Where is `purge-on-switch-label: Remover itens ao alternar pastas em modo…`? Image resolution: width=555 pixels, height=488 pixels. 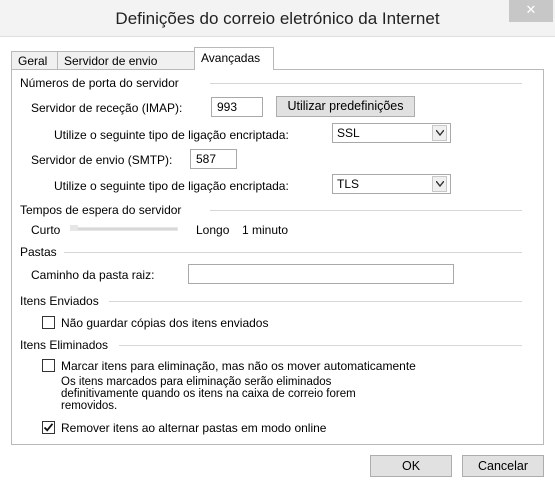 purge-on-switch-label: Remover itens ao alternar pastas em modo… is located at coordinates (193, 428).